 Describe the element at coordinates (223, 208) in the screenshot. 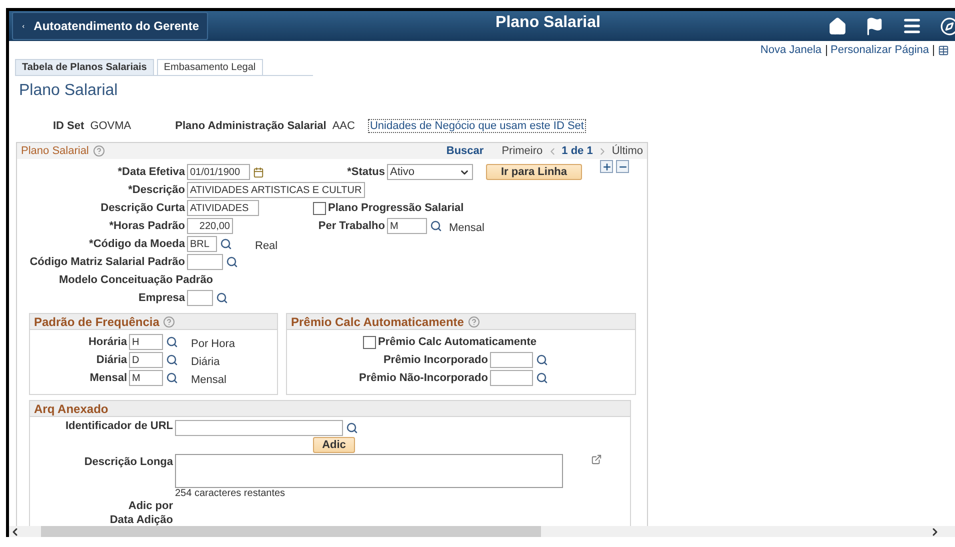

I see `text-field: ATIVIDADES` at that location.